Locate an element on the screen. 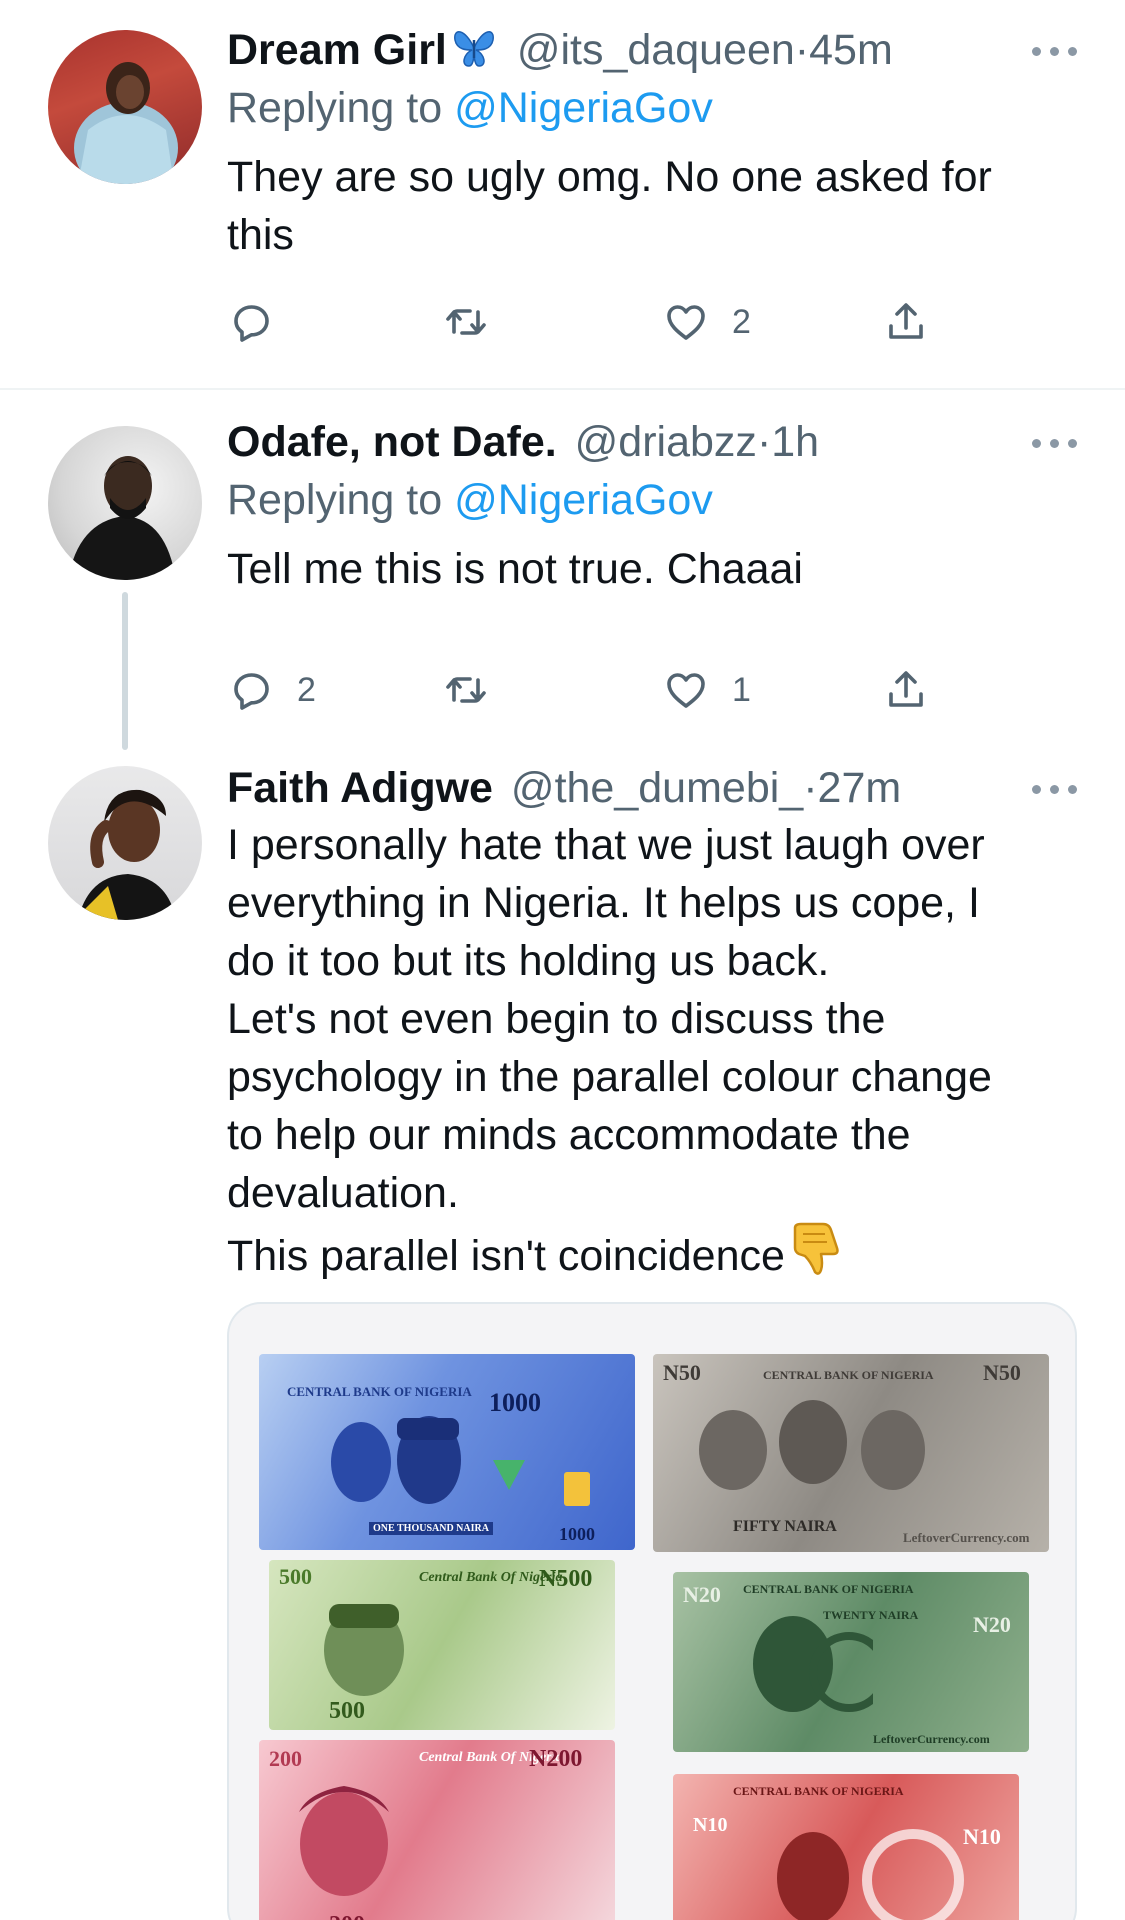 The height and width of the screenshot is (1920, 1125). note-denomination-right: N20 is located at coordinates (992, 1624).